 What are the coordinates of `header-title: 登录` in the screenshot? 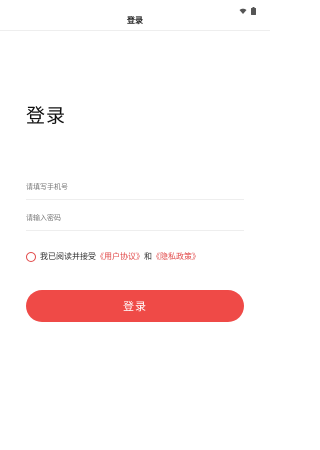 It's located at (135, 20).